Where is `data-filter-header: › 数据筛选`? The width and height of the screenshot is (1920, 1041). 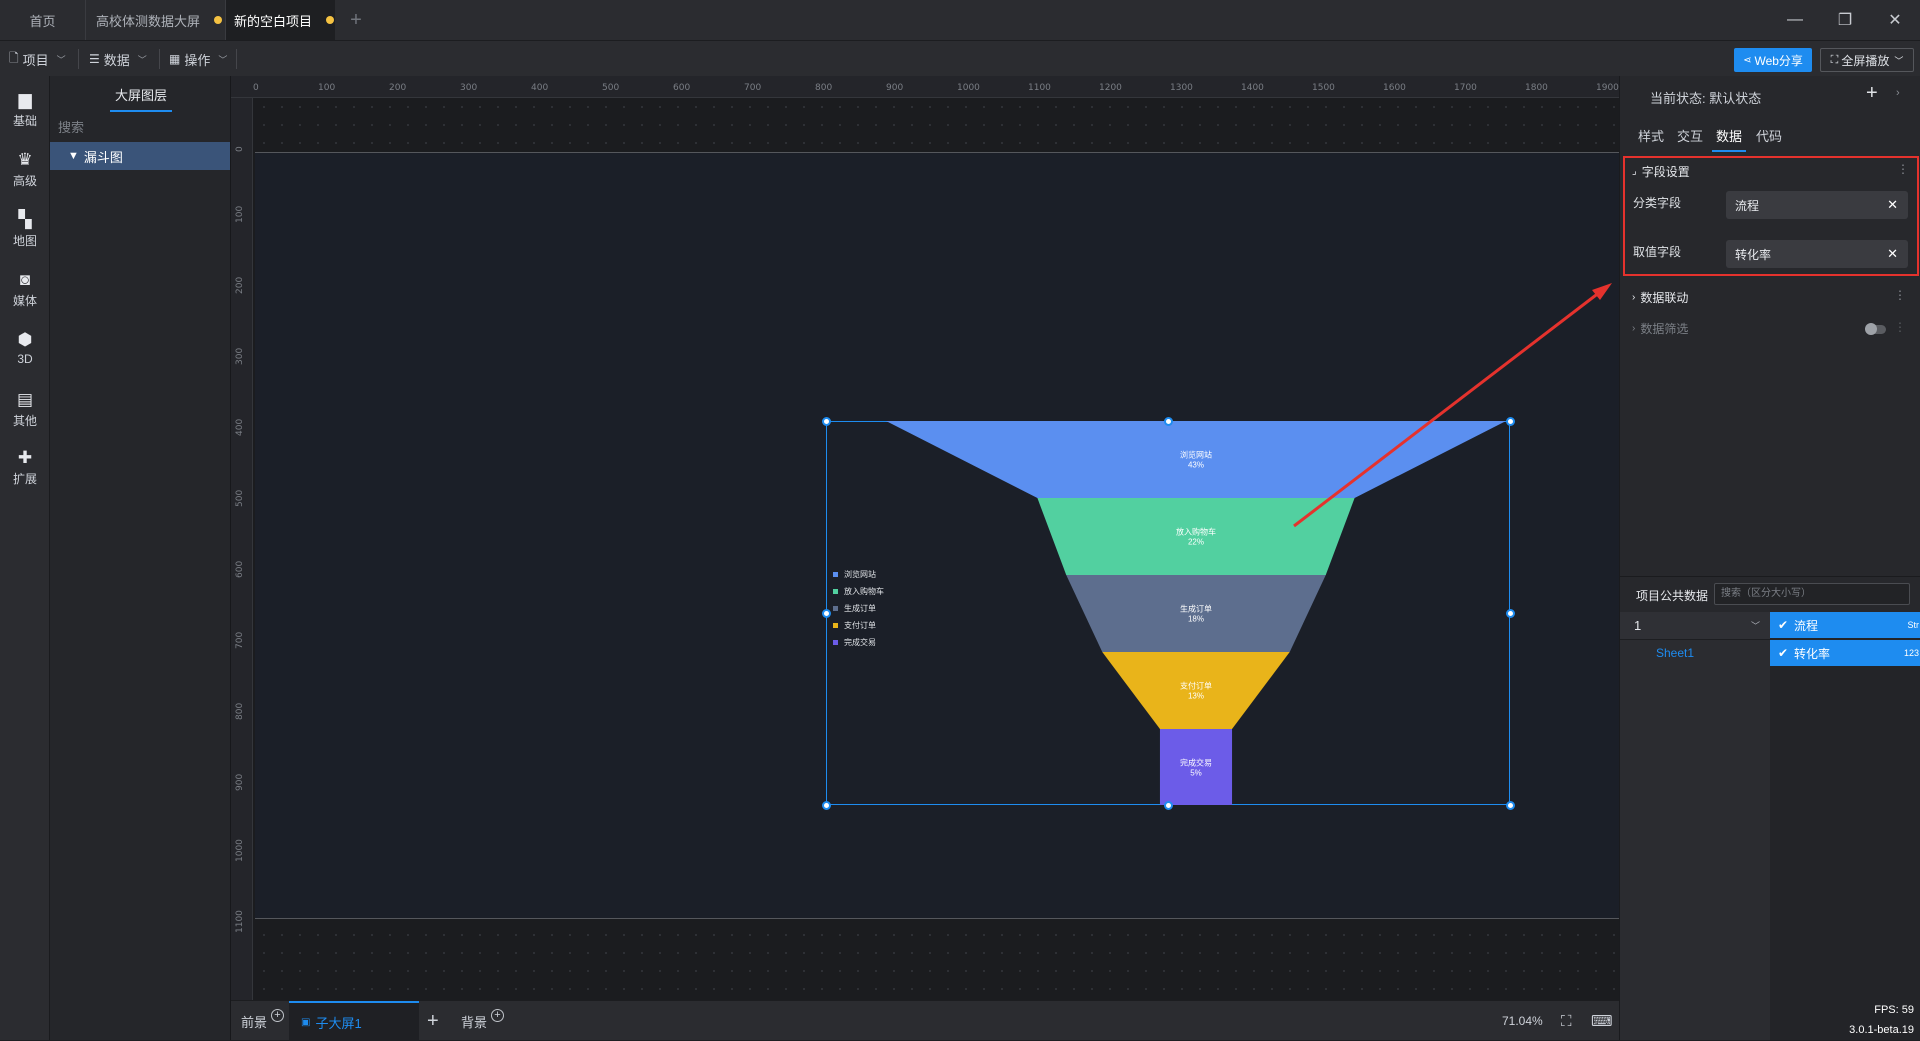 data-filter-header: › 数据筛选 is located at coordinates (1660, 328).